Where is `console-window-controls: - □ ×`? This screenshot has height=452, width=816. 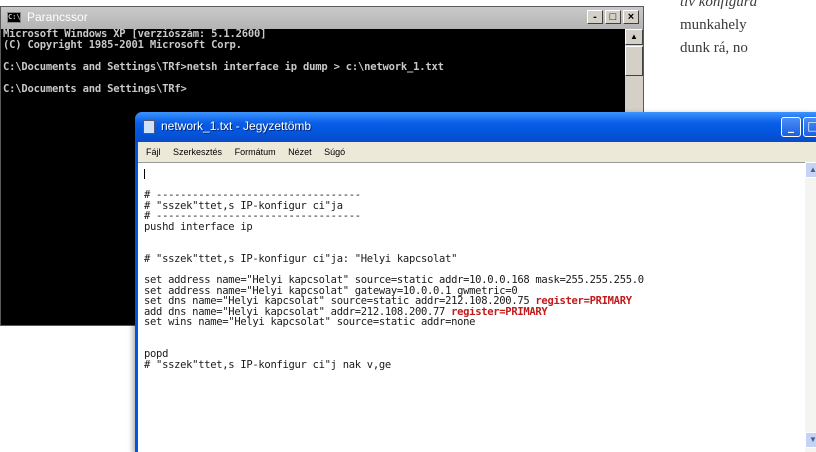 console-window-controls: - □ × is located at coordinates (613, 17).